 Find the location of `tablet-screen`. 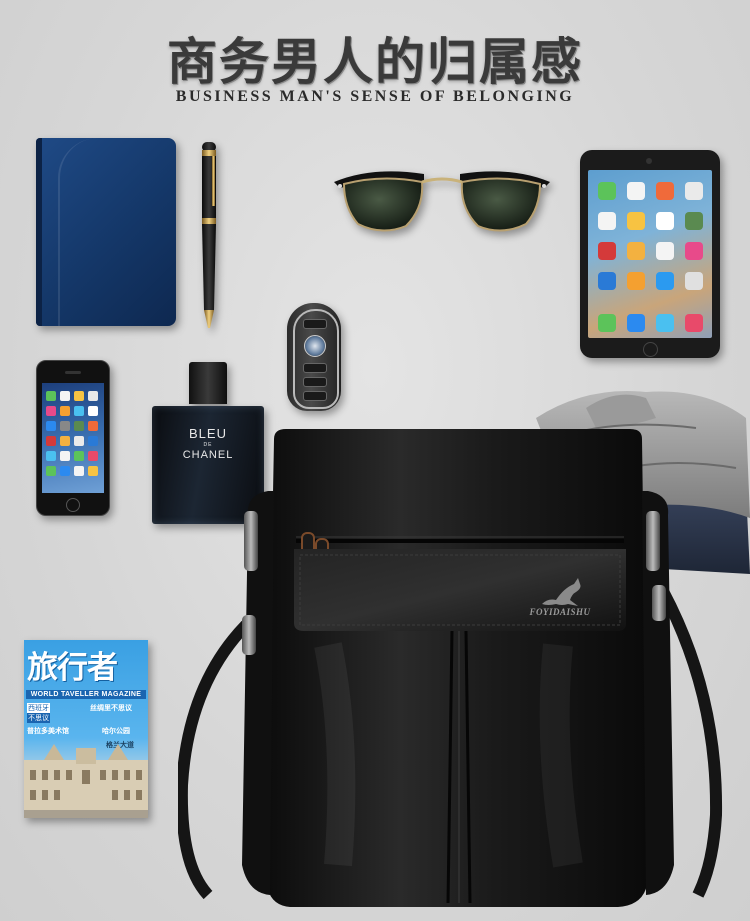

tablet-screen is located at coordinates (650, 254).